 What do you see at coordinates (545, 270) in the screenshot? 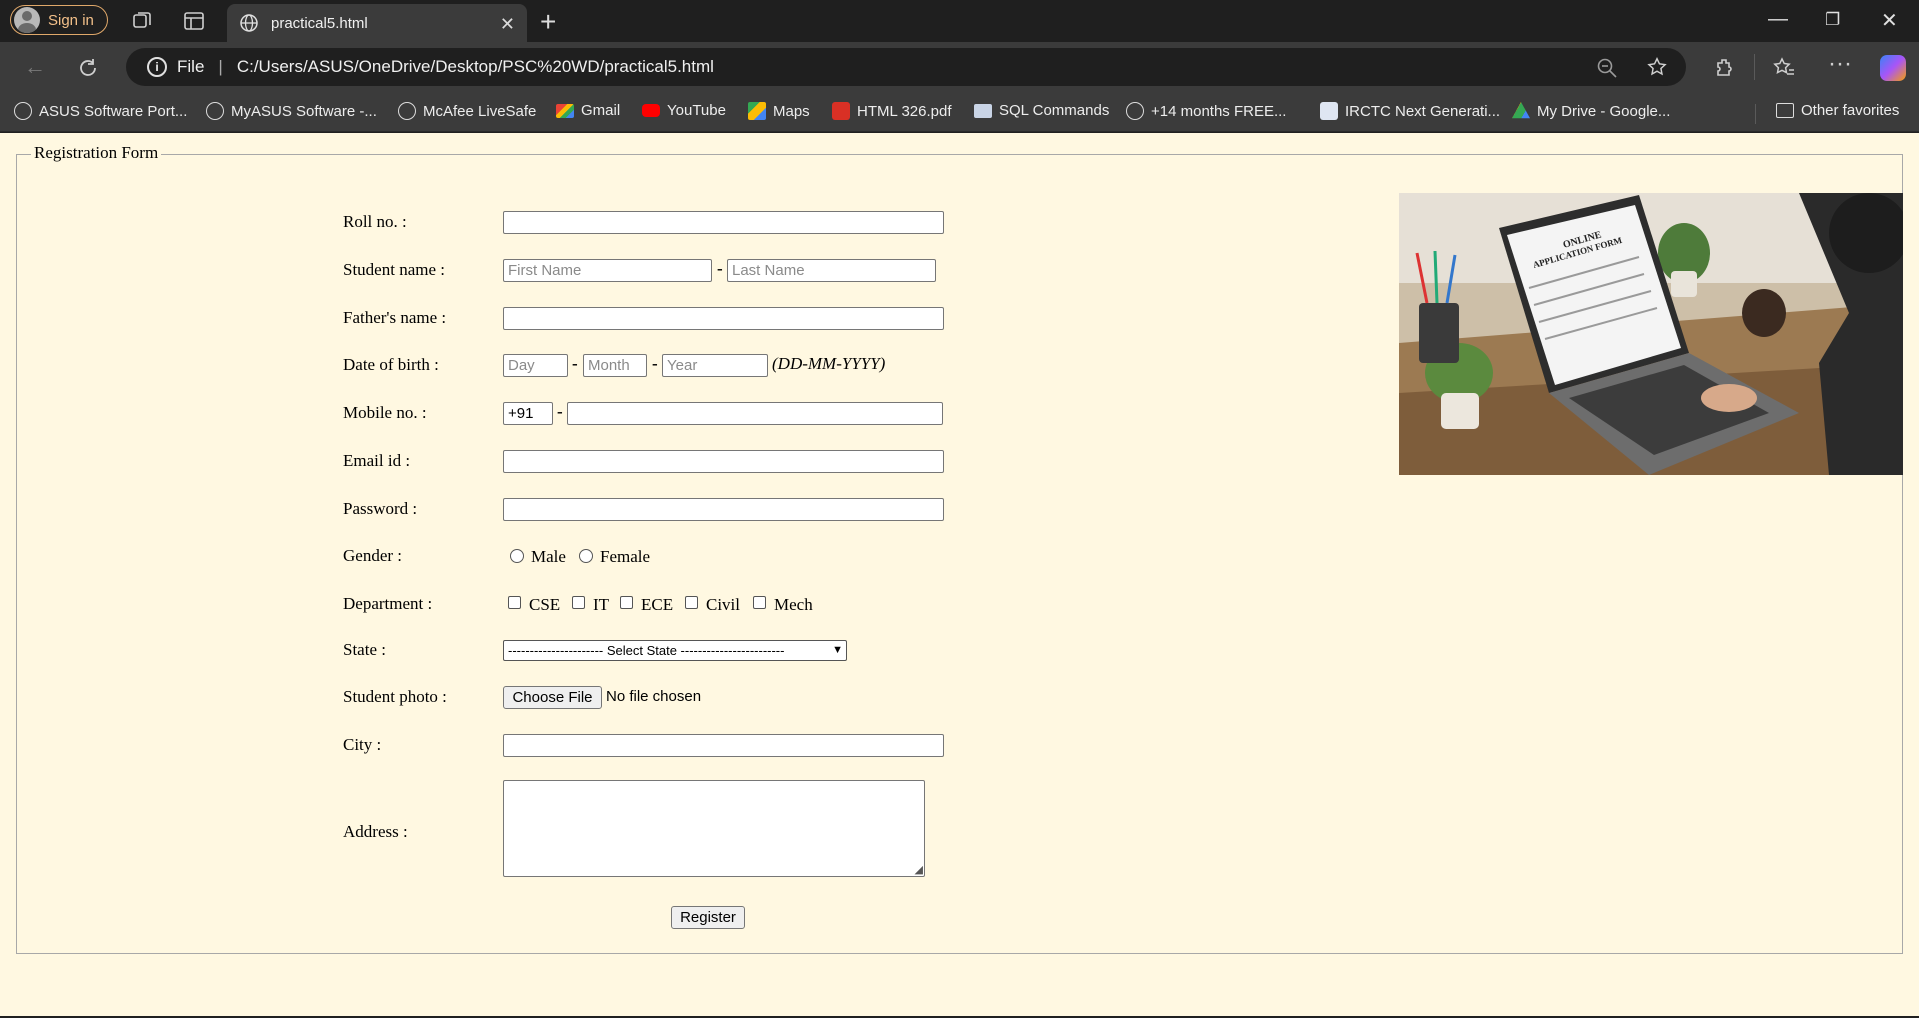
I see `first-name-placeholder: First Name` at bounding box center [545, 270].